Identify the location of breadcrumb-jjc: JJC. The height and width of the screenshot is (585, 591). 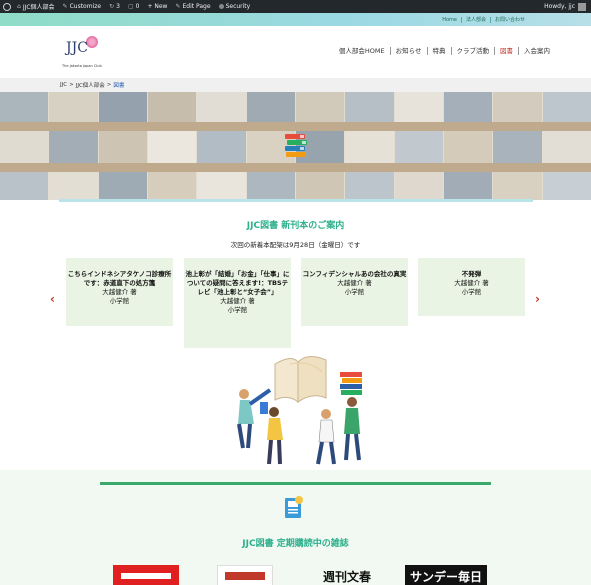
(63, 85).